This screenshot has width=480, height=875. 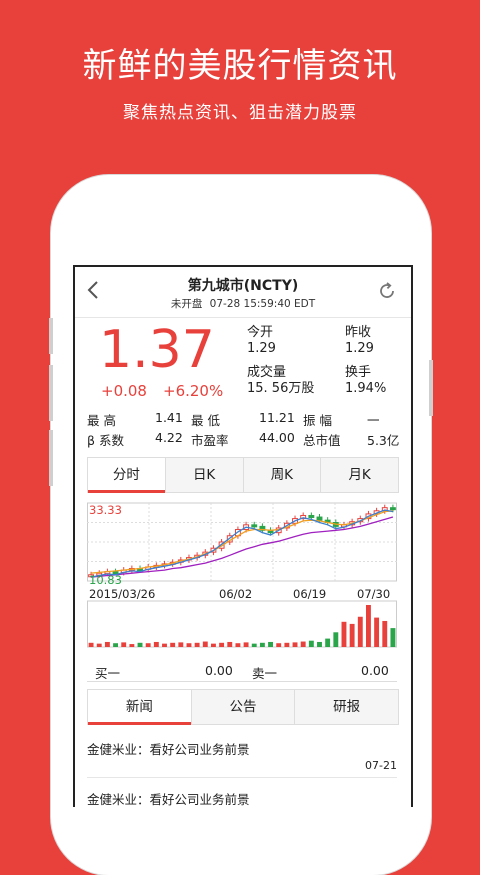 What do you see at coordinates (262, 304) in the screenshot?
I see `datetime: 07-28 15:59:40 EDT` at bounding box center [262, 304].